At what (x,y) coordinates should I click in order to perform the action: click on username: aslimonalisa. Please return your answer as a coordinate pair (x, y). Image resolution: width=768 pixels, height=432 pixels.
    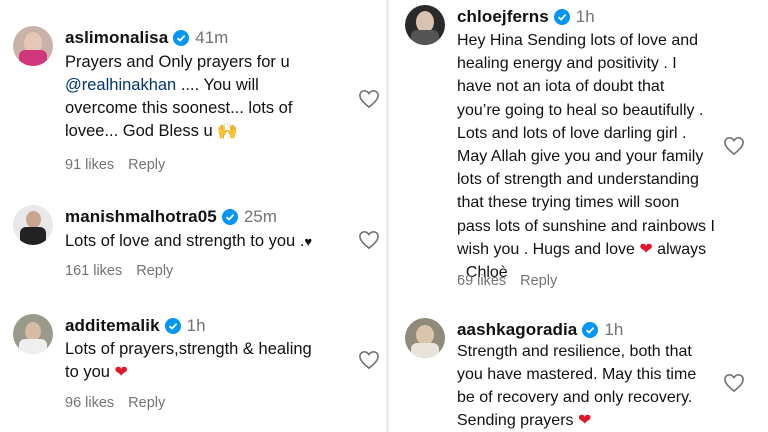
    Looking at the image, I should click on (116, 38).